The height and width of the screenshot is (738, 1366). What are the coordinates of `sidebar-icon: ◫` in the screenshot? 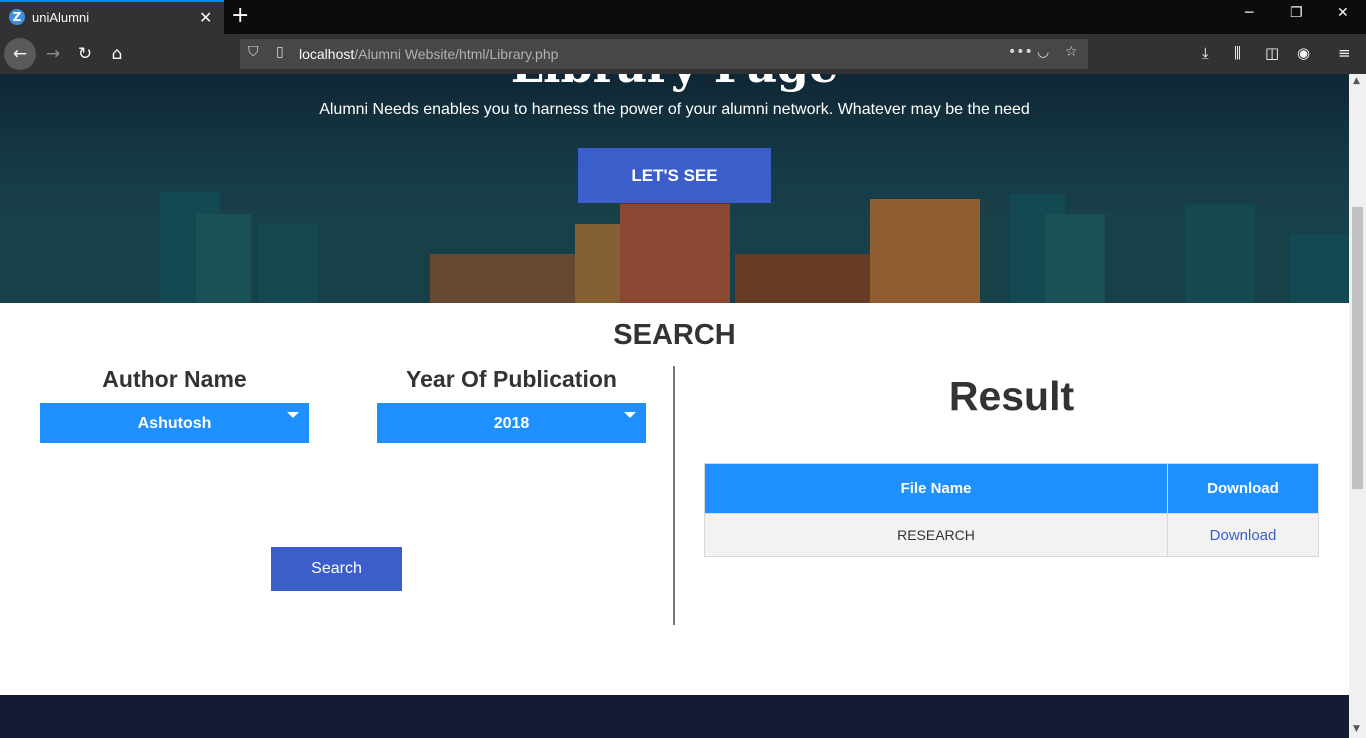 It's located at (1272, 53).